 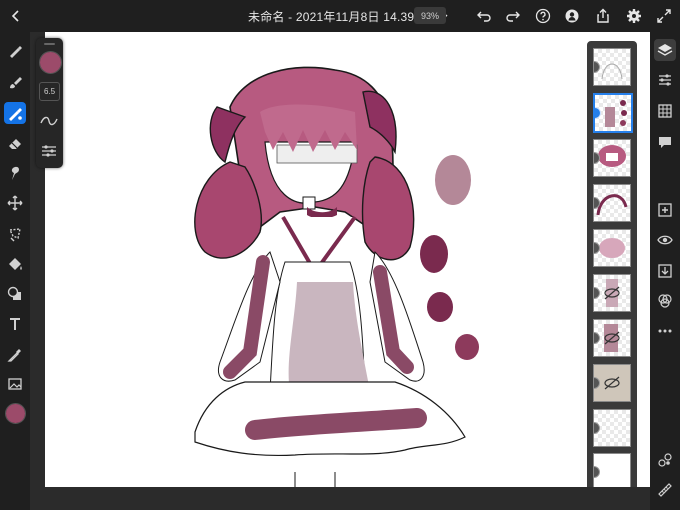 I want to click on eyedropper-tool, so click(x=15, y=355).